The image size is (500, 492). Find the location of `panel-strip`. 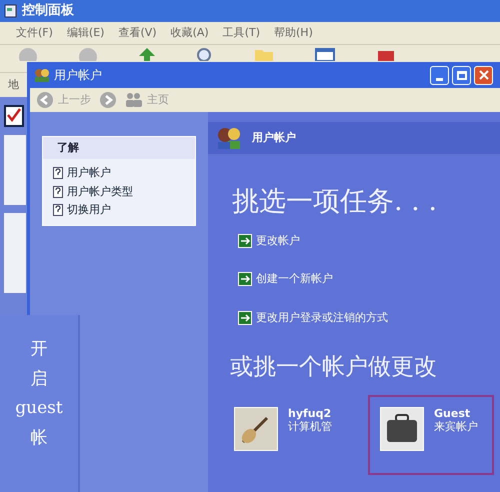

panel-strip is located at coordinates (15, 170).